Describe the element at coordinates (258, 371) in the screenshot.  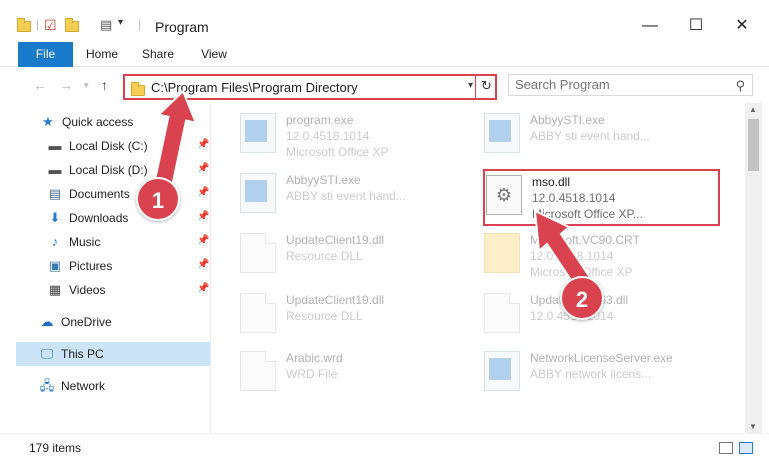
I see `doc-icon` at that location.